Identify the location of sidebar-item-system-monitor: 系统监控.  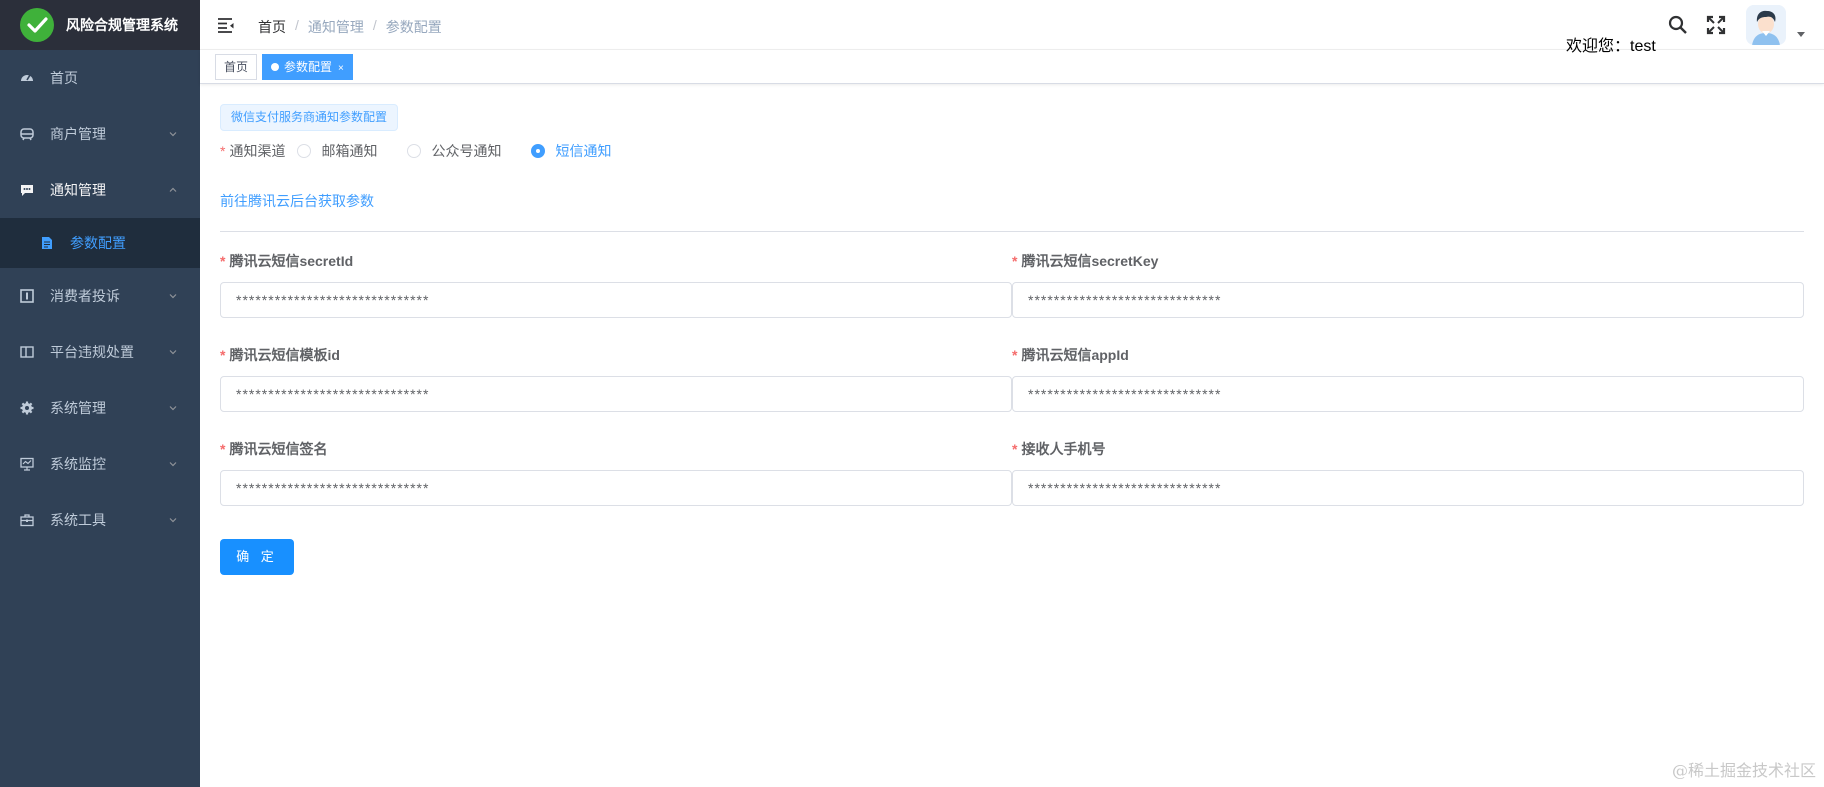
(100, 464).